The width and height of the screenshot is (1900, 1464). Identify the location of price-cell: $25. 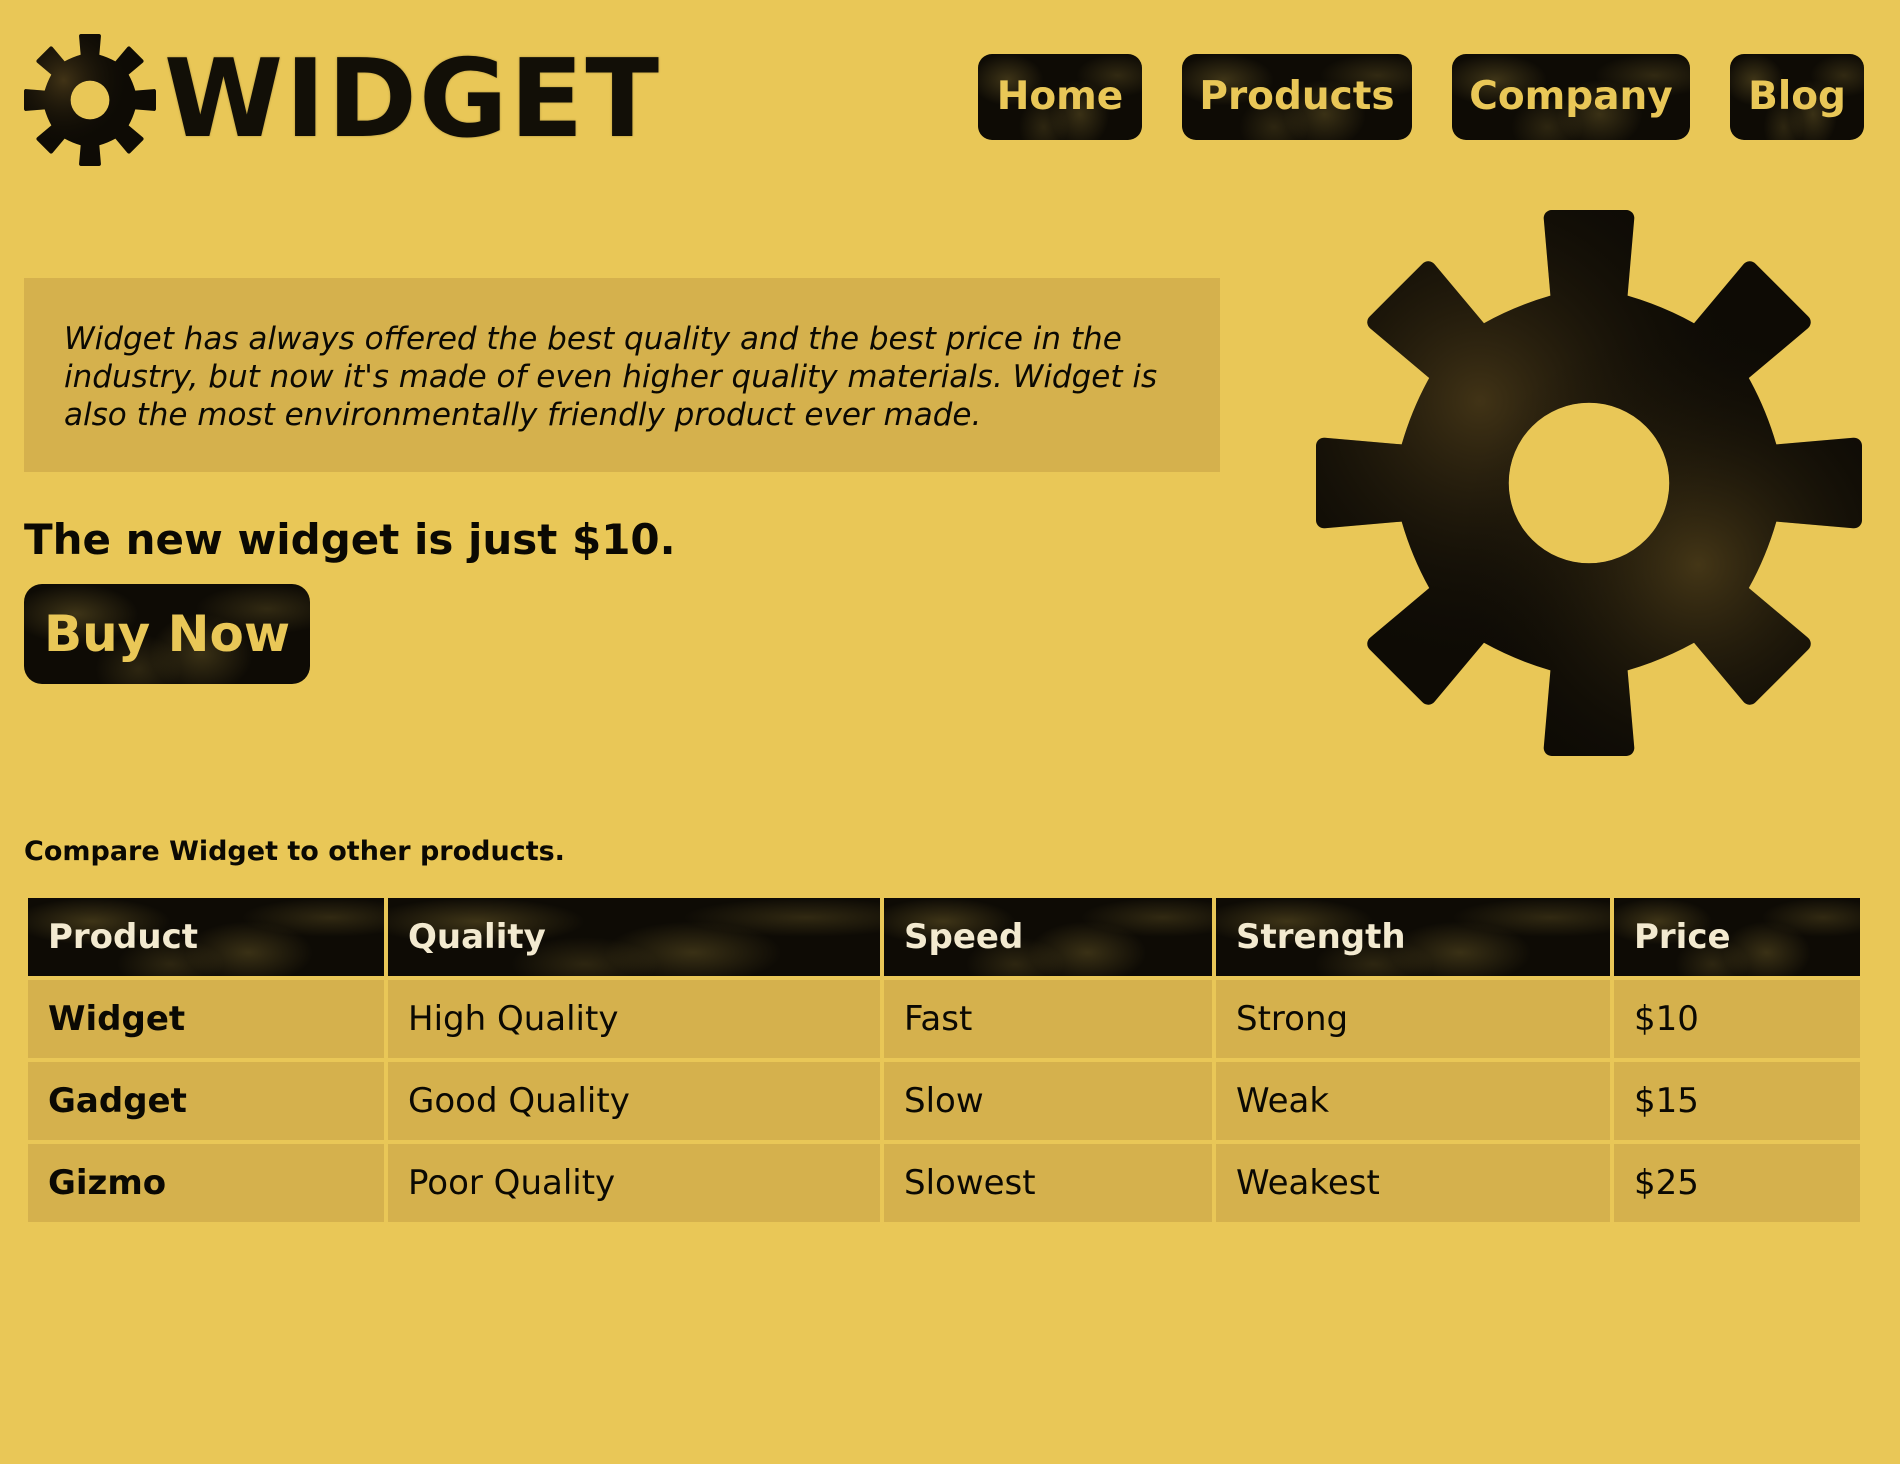
(1737, 1183).